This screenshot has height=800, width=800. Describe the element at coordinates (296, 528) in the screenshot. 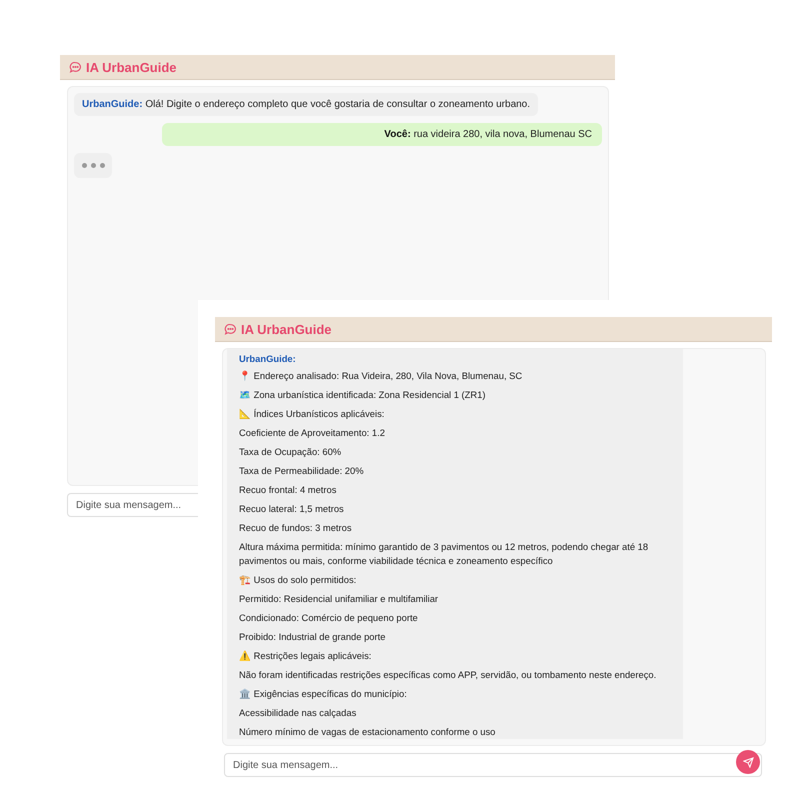

I see `message-line: Recuo de fundos: 3 metros` at that location.